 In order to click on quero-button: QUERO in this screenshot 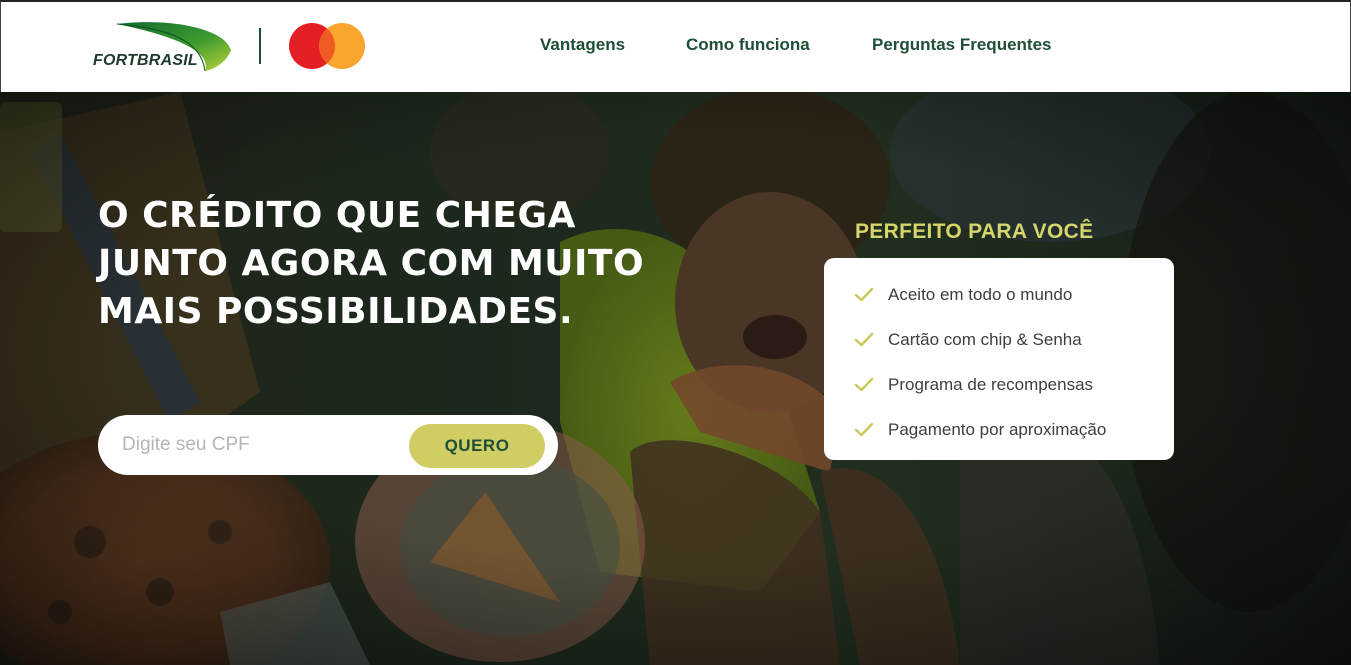, I will do `click(477, 446)`.